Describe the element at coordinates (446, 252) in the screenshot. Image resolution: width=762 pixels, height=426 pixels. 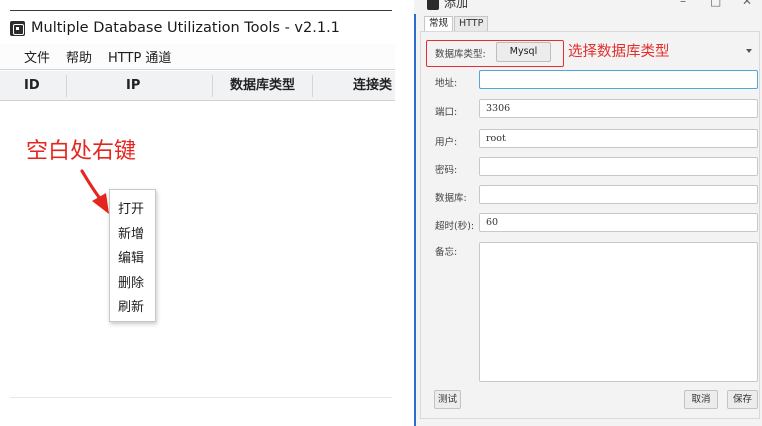
I see `remark-label: 备忘:` at that location.